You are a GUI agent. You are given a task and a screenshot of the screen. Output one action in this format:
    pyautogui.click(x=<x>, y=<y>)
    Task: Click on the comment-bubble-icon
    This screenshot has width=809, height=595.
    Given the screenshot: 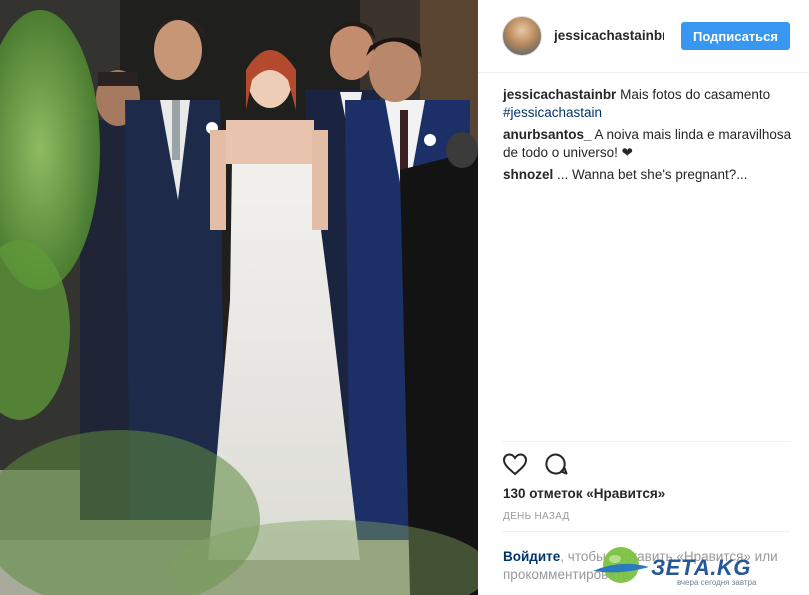 What is the action you would take?
    pyautogui.click(x=557, y=465)
    